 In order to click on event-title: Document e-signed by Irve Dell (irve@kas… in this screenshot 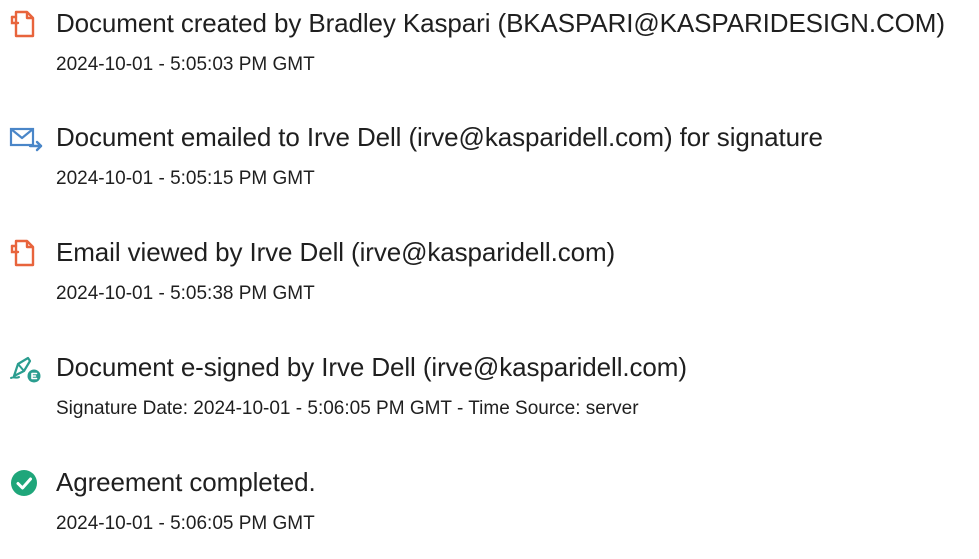, I will do `click(371, 367)`.